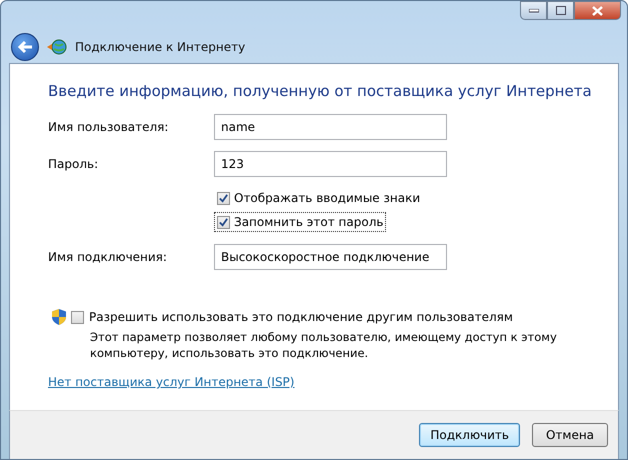 This screenshot has width=628, height=460. I want to click on minimize-icon, so click(533, 10).